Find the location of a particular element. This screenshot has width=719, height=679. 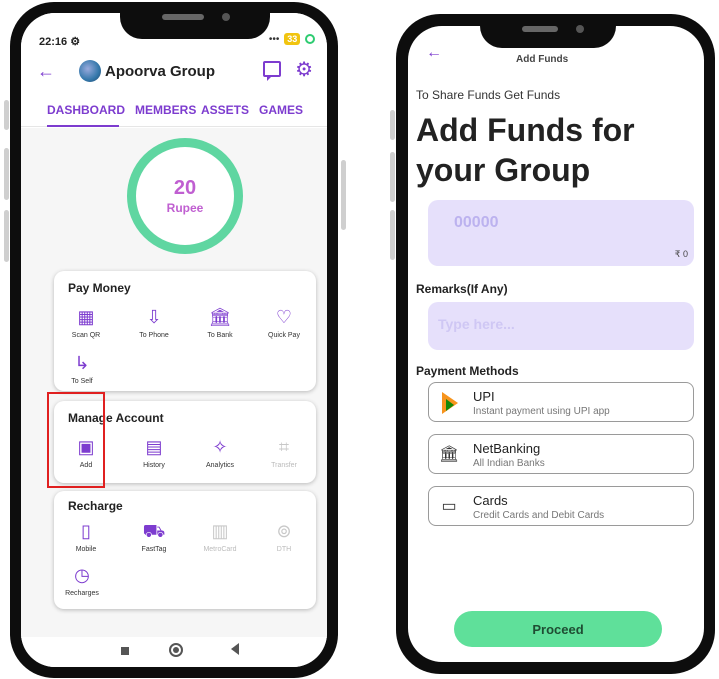

payment-option-name: UPI is located at coordinates (484, 396).